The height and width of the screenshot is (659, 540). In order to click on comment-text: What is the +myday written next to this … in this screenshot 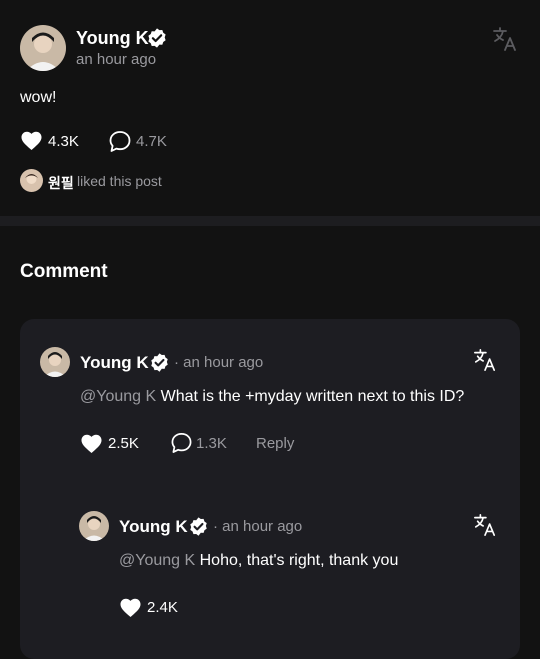, I will do `click(312, 396)`.